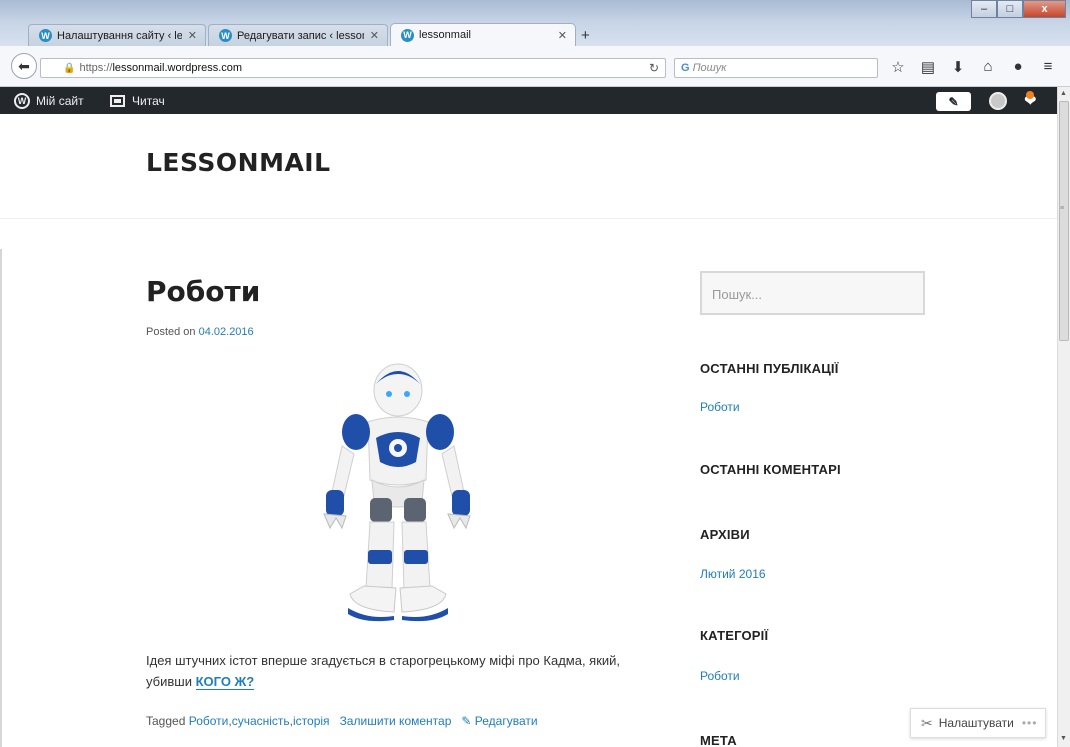 The height and width of the screenshot is (747, 1070). Describe the element at coordinates (22, 100) in the screenshot. I see `wordpress-logo-icon: W` at that location.